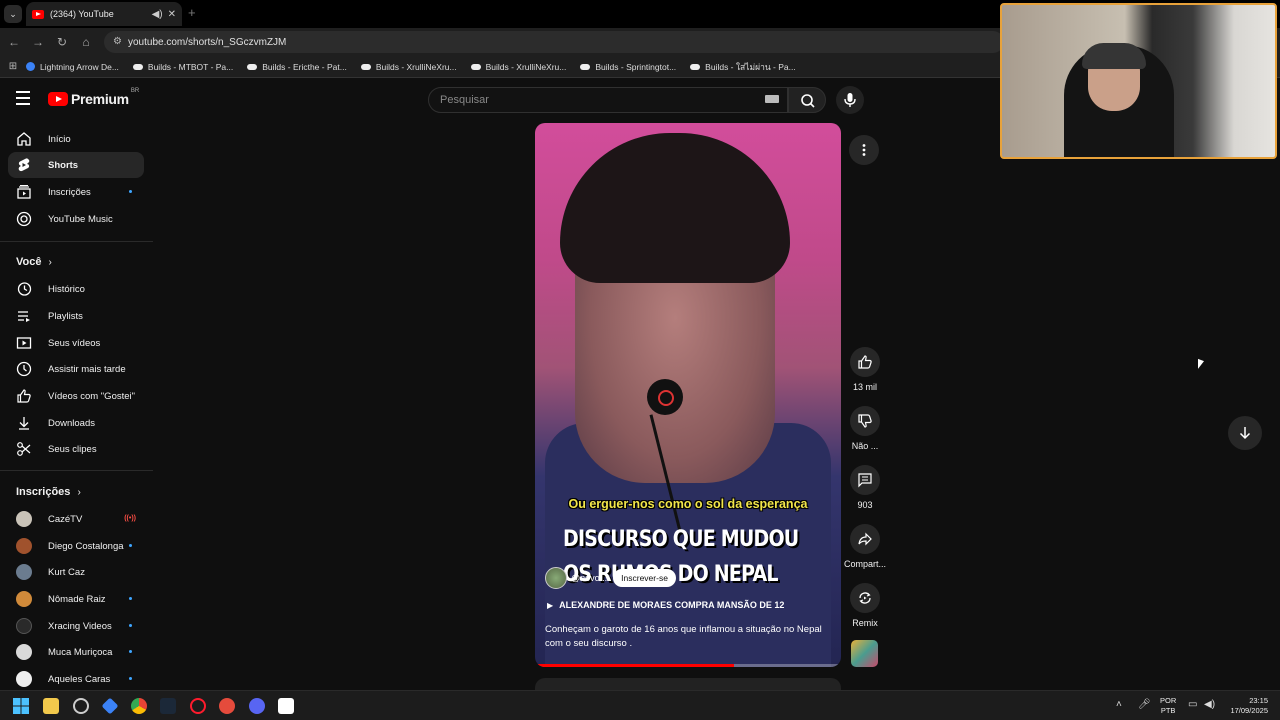 The height and width of the screenshot is (720, 1280). What do you see at coordinates (1144, 704) in the screenshot?
I see `microphone-tray-icon: 🎤︎` at bounding box center [1144, 704].